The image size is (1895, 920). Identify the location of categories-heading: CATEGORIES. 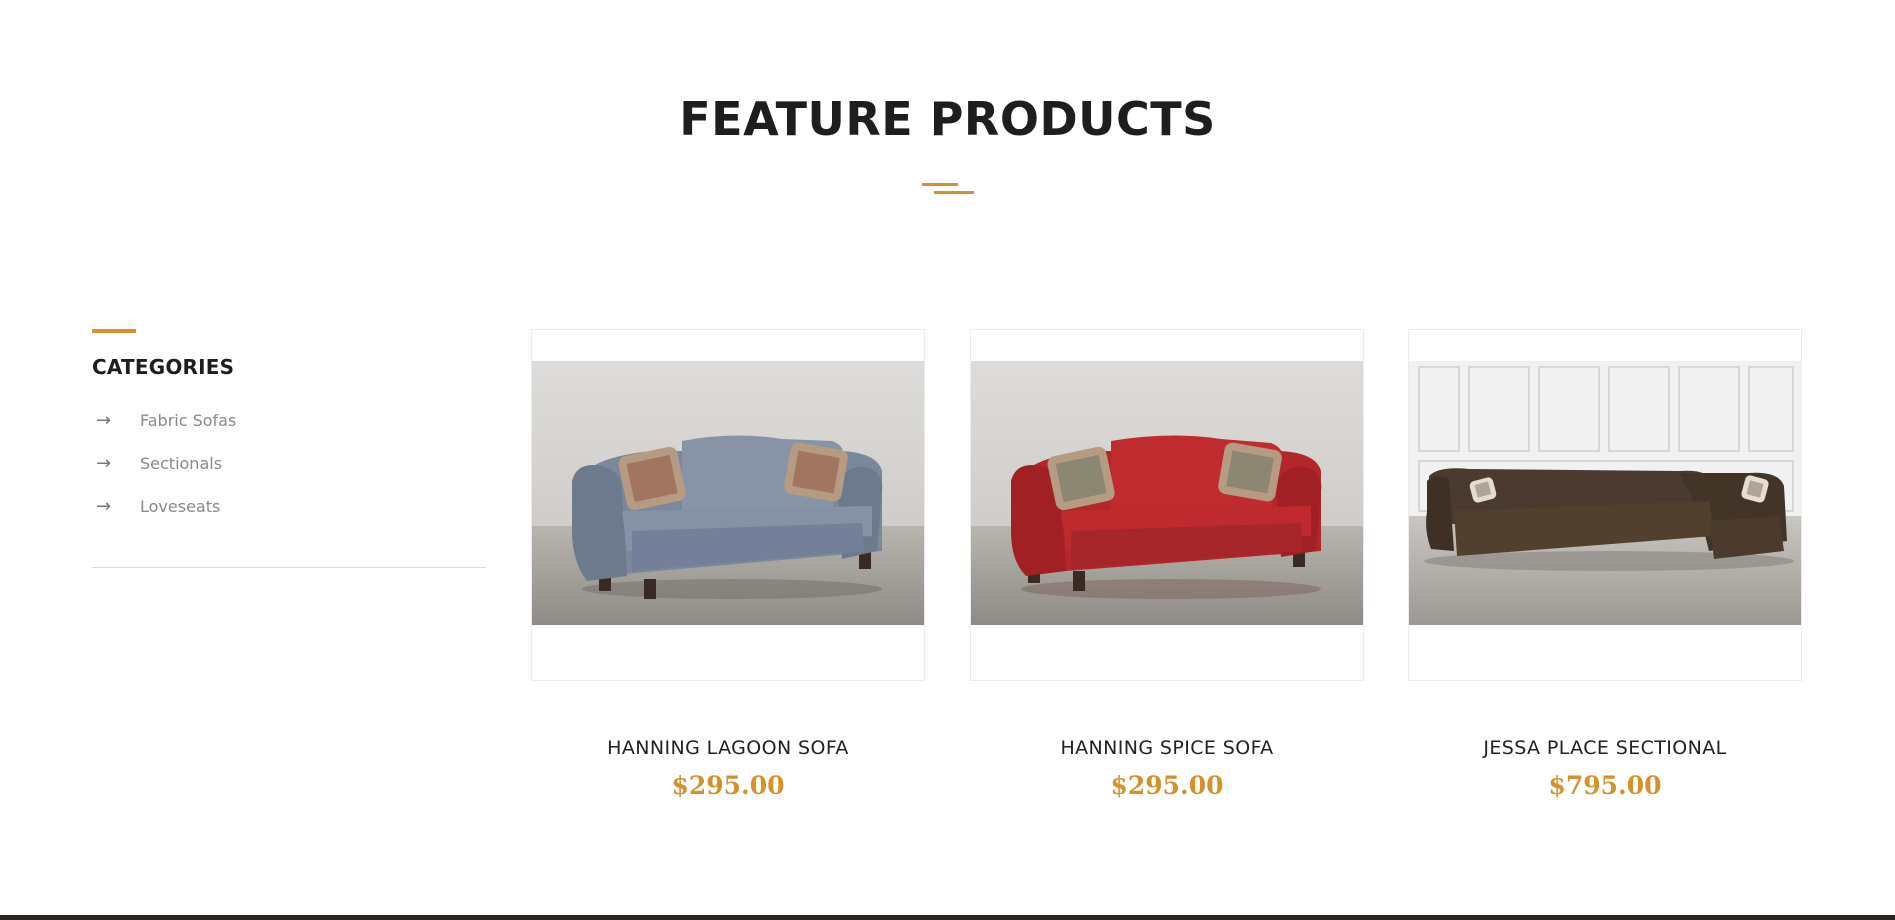
(163, 367).